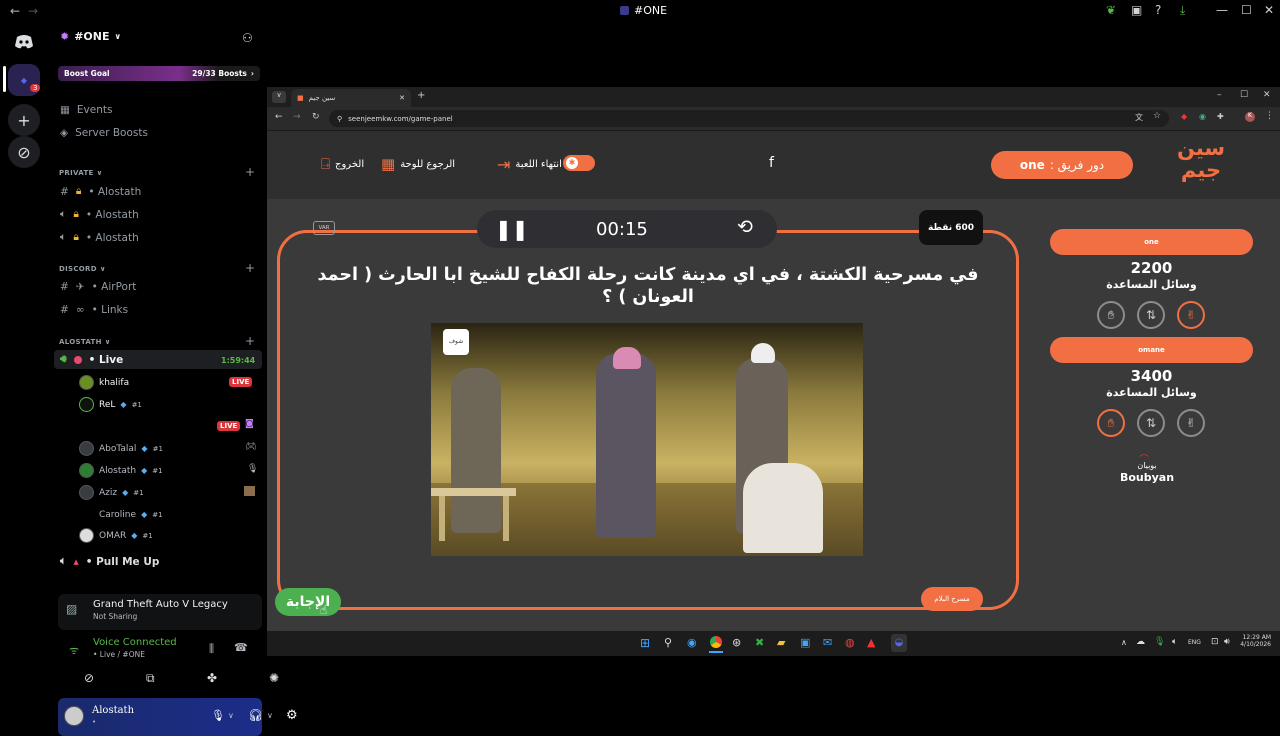  Describe the element at coordinates (24, 152) in the screenshot. I see `discover-icon: ⊘` at that location.